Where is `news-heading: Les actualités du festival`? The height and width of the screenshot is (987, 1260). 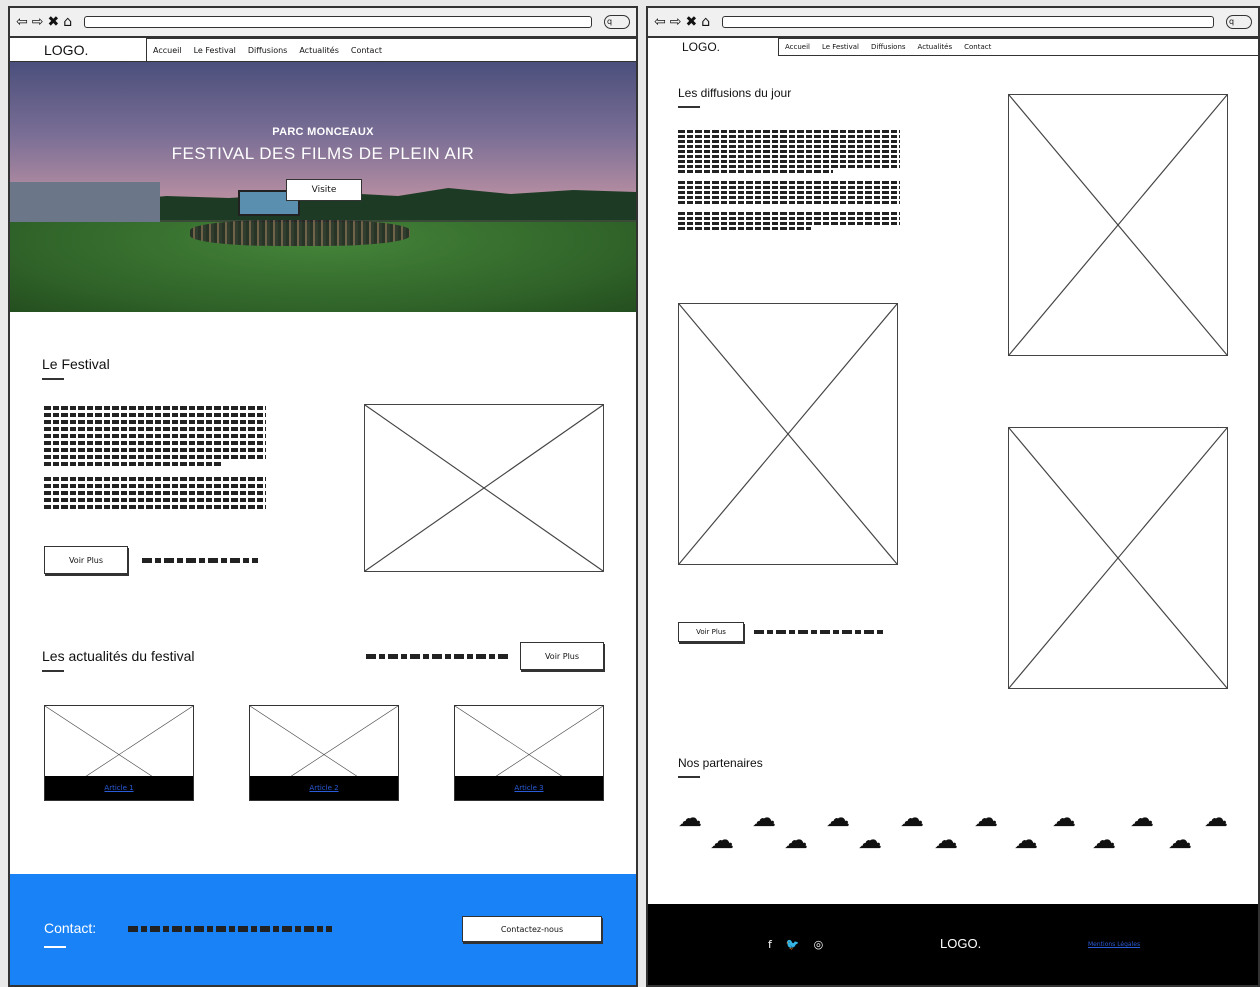 news-heading: Les actualités du festival is located at coordinates (118, 656).